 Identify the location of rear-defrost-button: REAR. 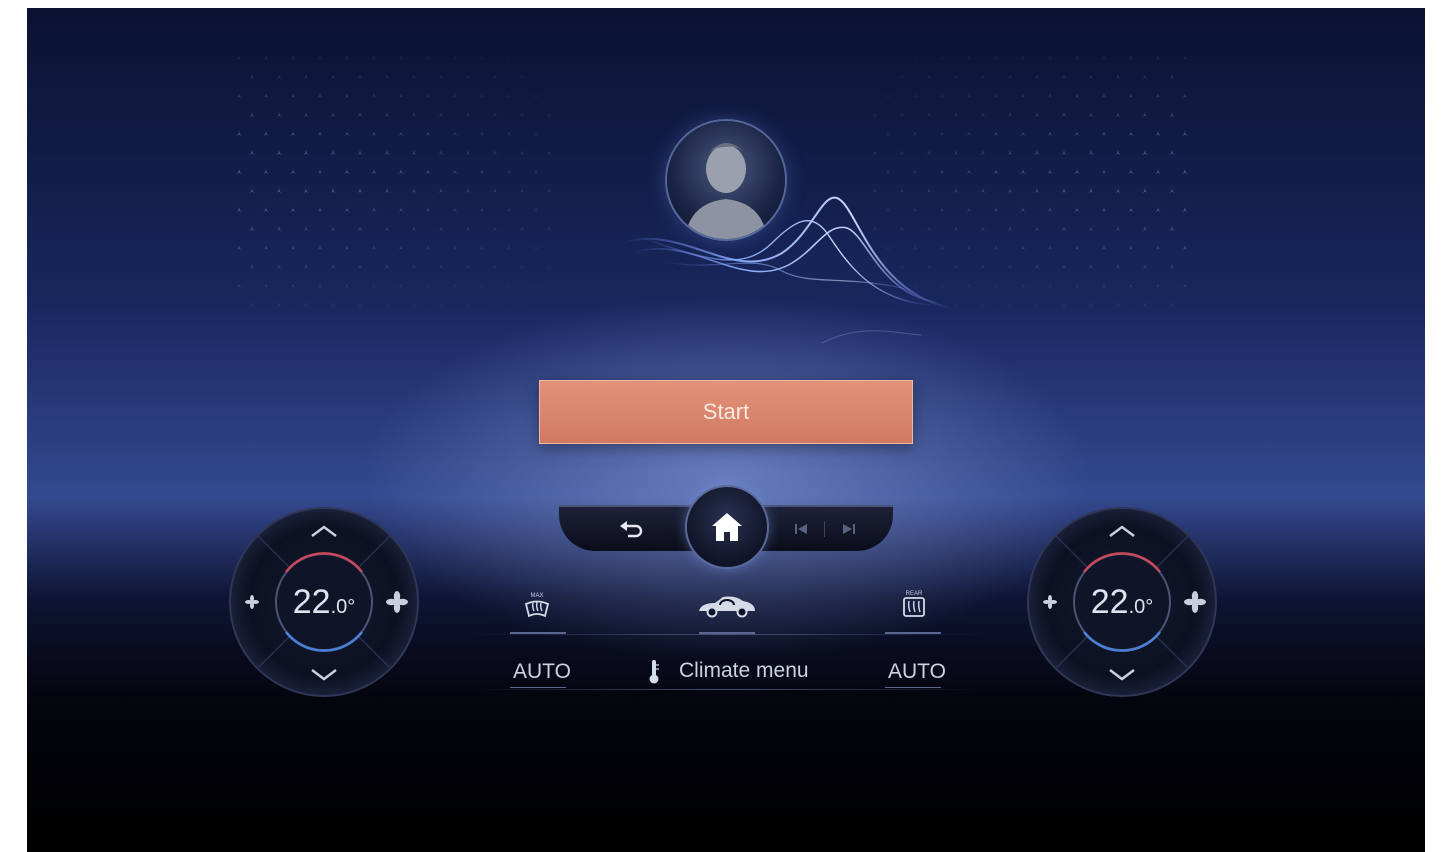
(914, 603).